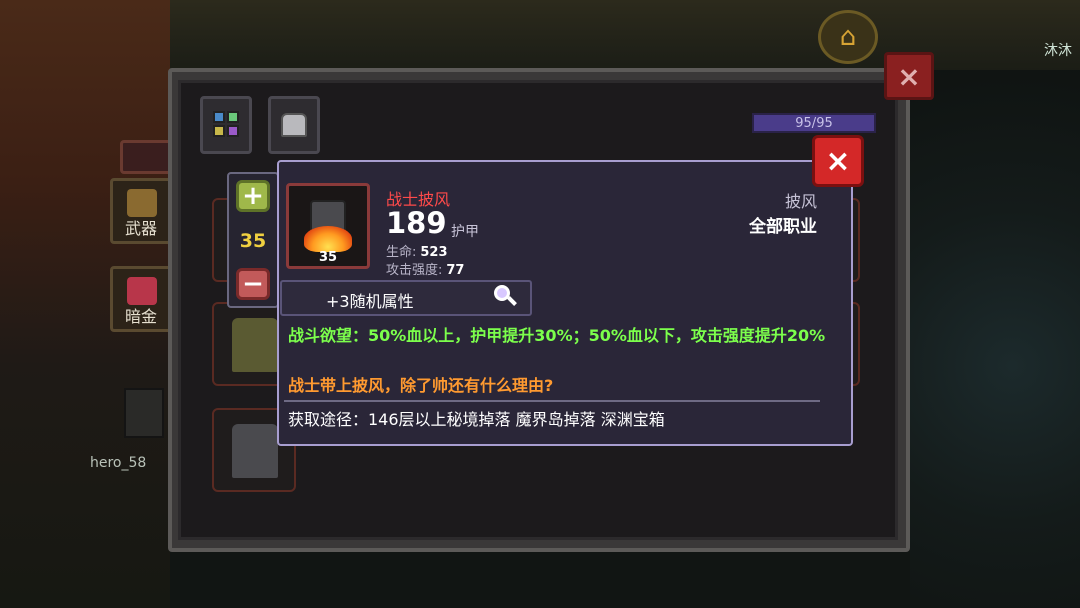 This screenshot has width=1080, height=608. What do you see at coordinates (465, 232) in the screenshot?
I see `armor-label: 护甲` at bounding box center [465, 232].